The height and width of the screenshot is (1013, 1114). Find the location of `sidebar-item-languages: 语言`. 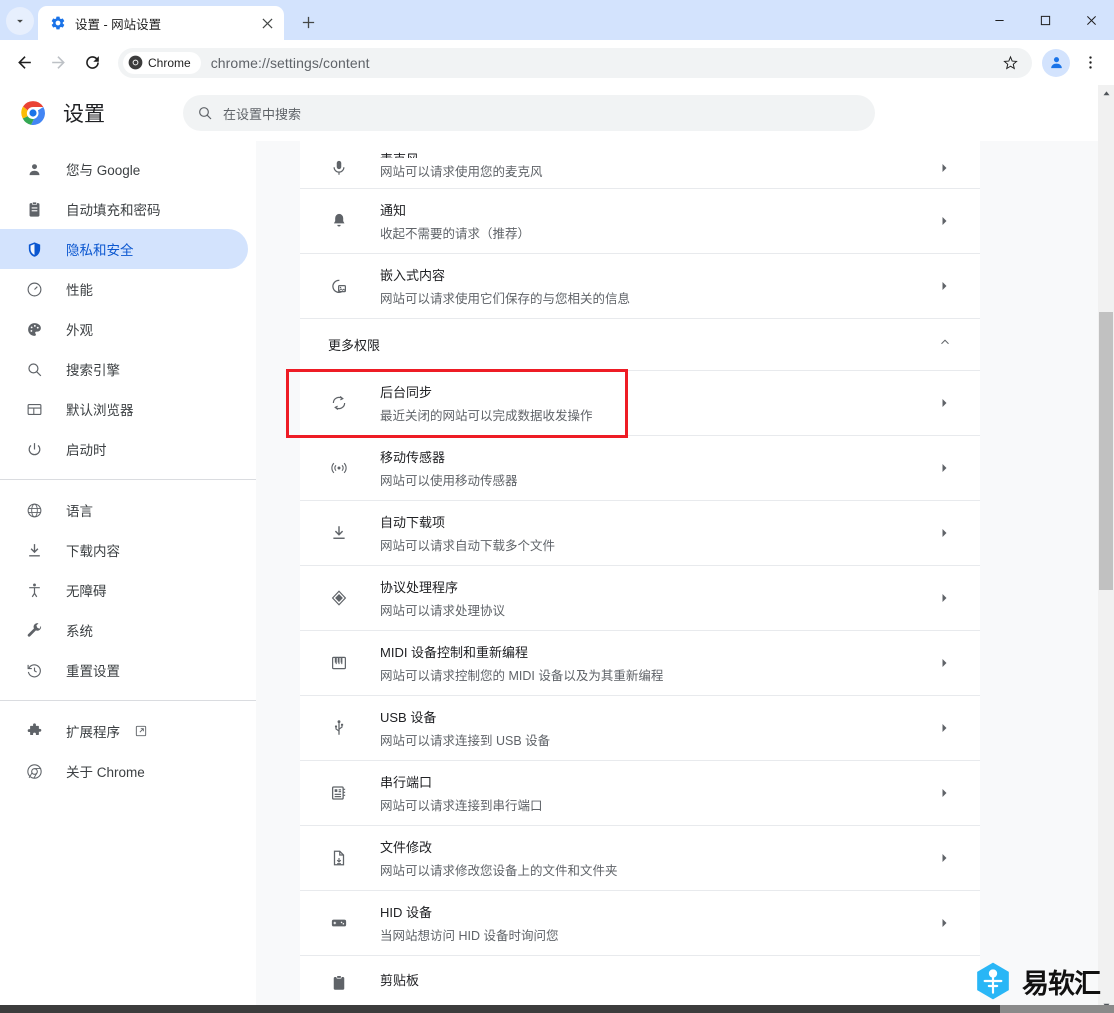

sidebar-item-languages: 语言 is located at coordinates (124, 510).